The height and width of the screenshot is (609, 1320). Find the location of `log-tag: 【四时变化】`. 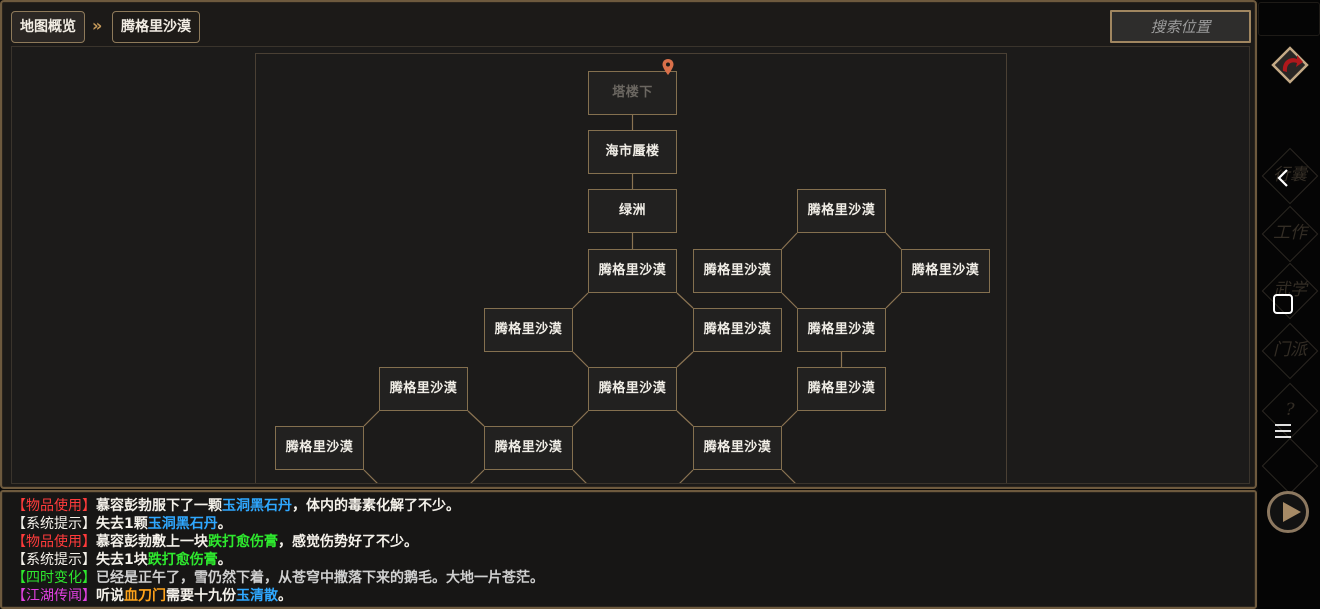

log-tag: 【四时变化】 is located at coordinates (54, 578).